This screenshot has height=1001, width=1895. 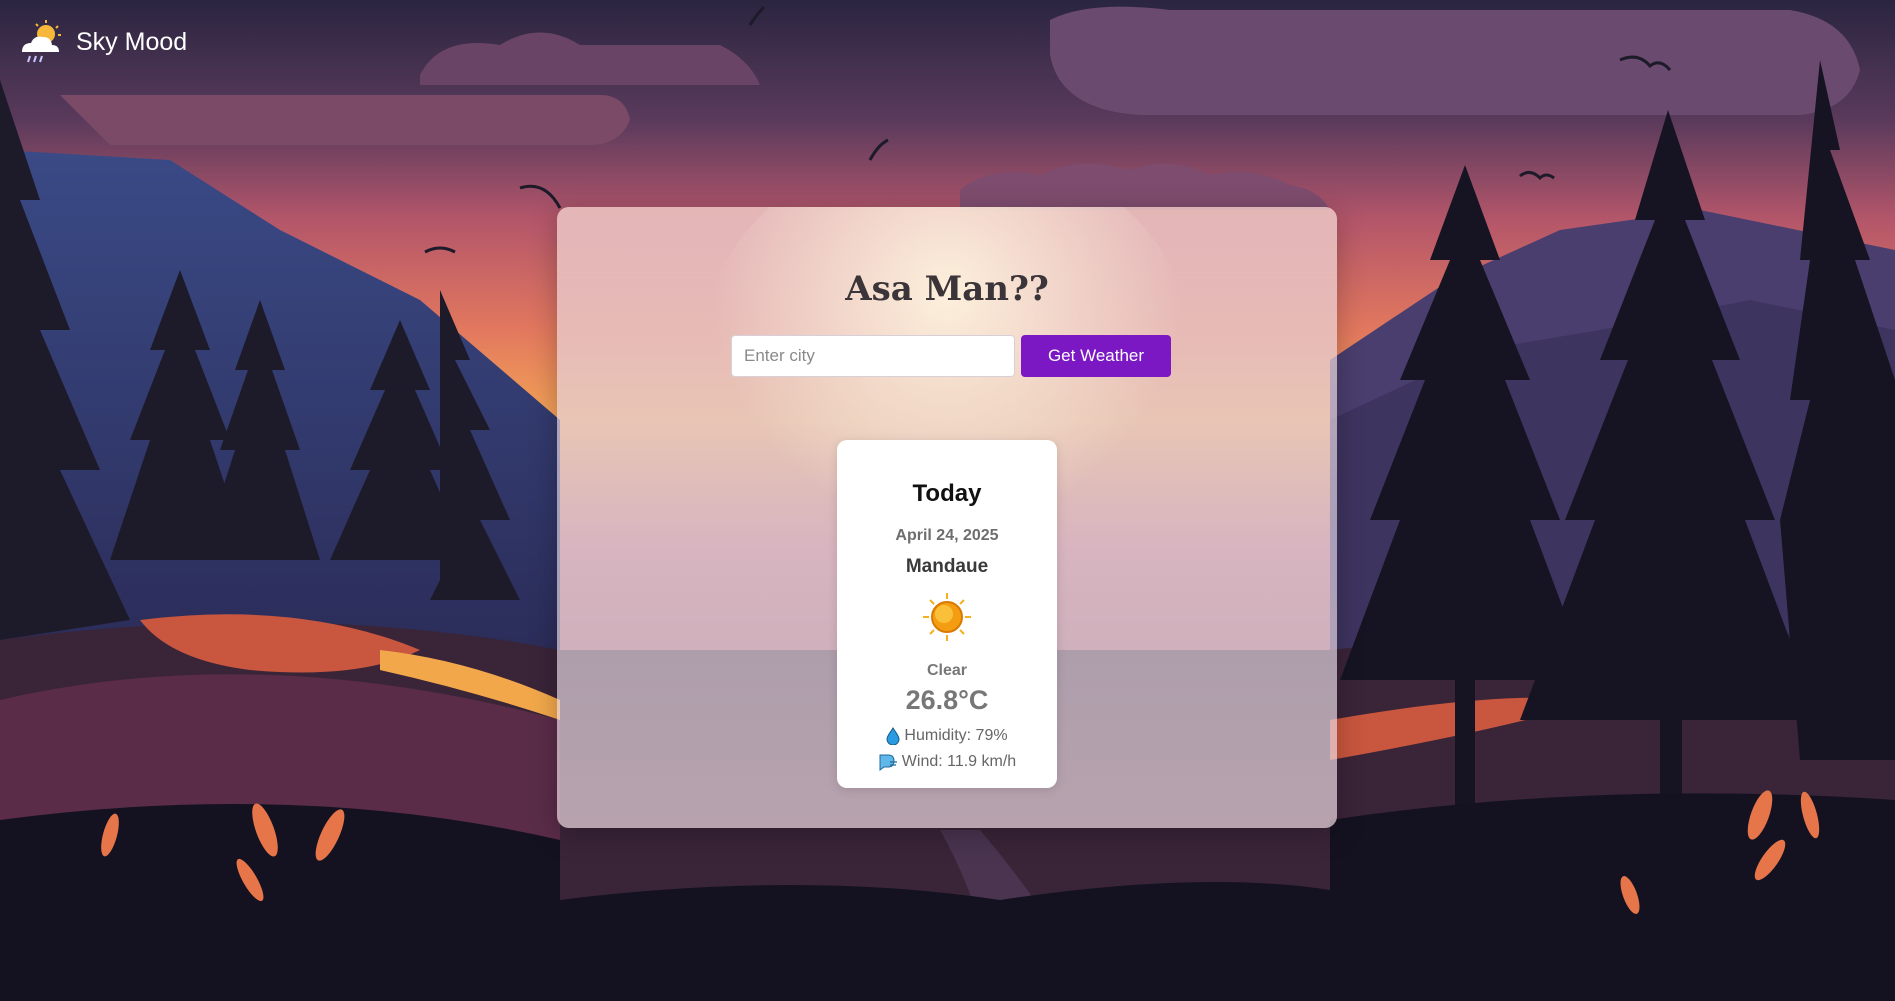 What do you see at coordinates (956, 735) in the screenshot?
I see `humidity-text: Humidity: 79%` at bounding box center [956, 735].